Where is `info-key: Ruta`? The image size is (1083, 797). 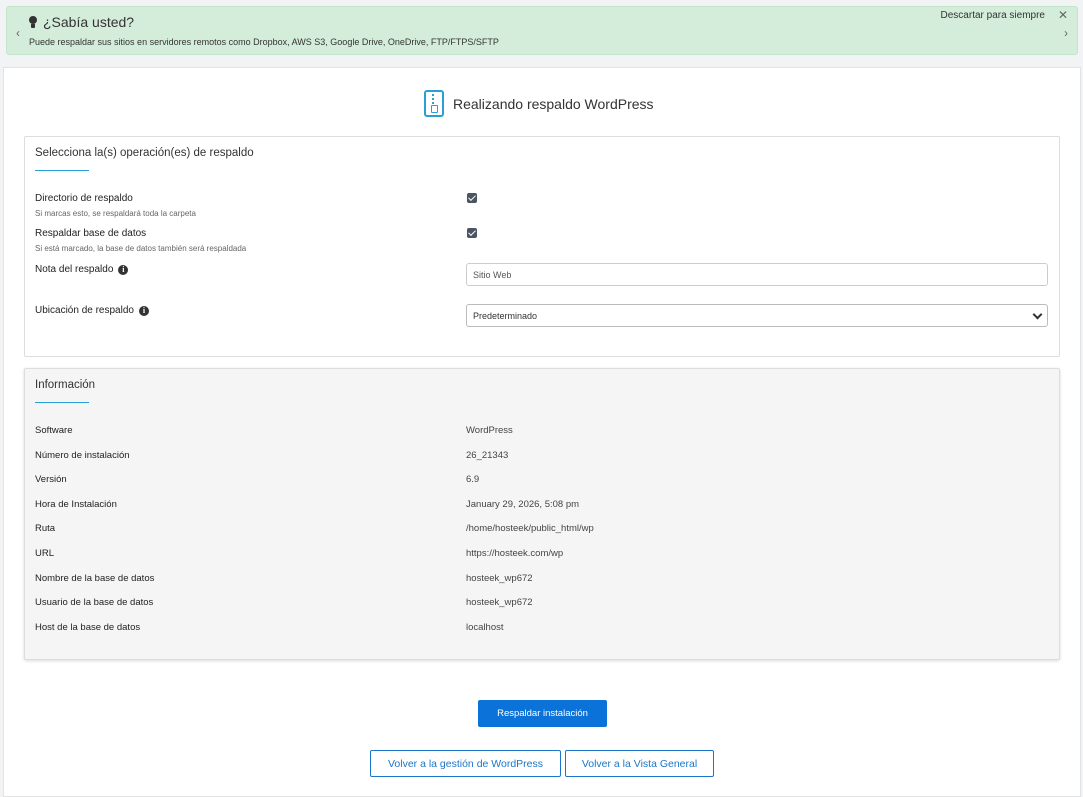
info-key: Ruta is located at coordinates (45, 529).